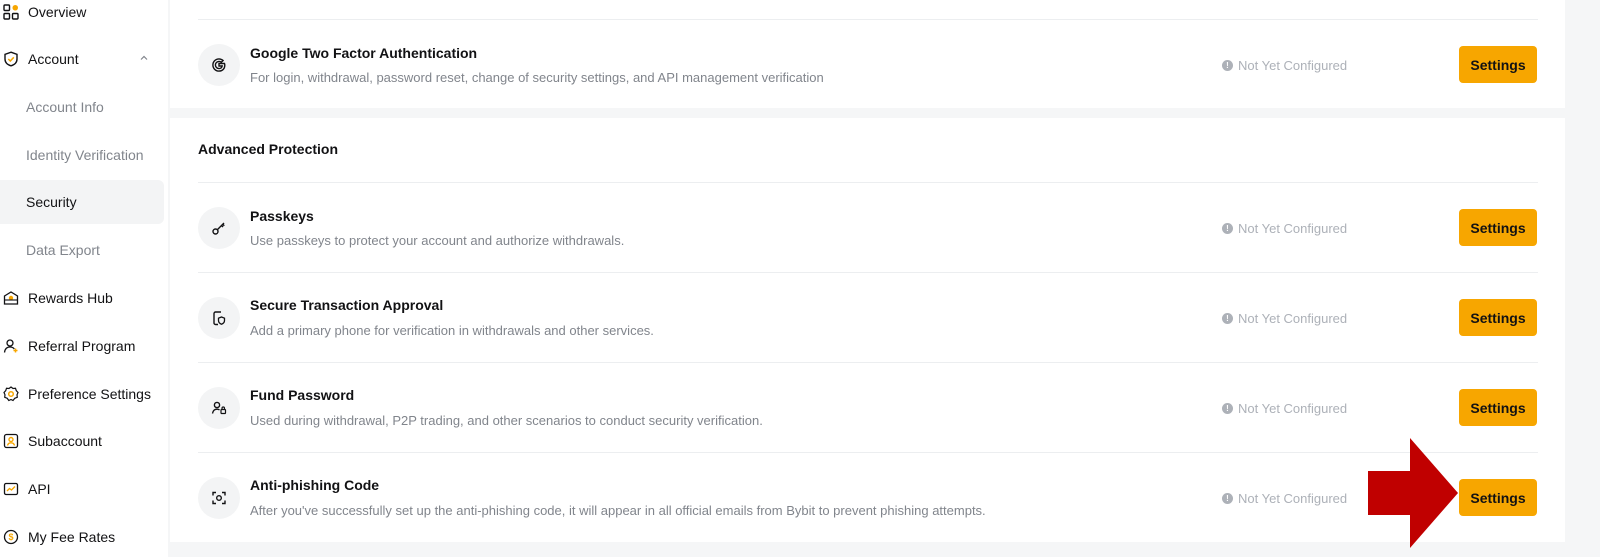 The width and height of the screenshot is (1600, 557). I want to click on sidebar-item-label: Security, so click(51, 202).